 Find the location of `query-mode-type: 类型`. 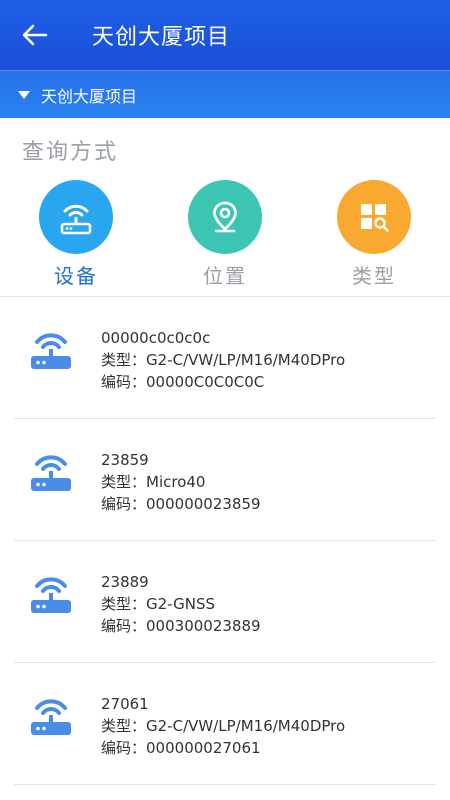

query-mode-type: 类型 is located at coordinates (374, 236).